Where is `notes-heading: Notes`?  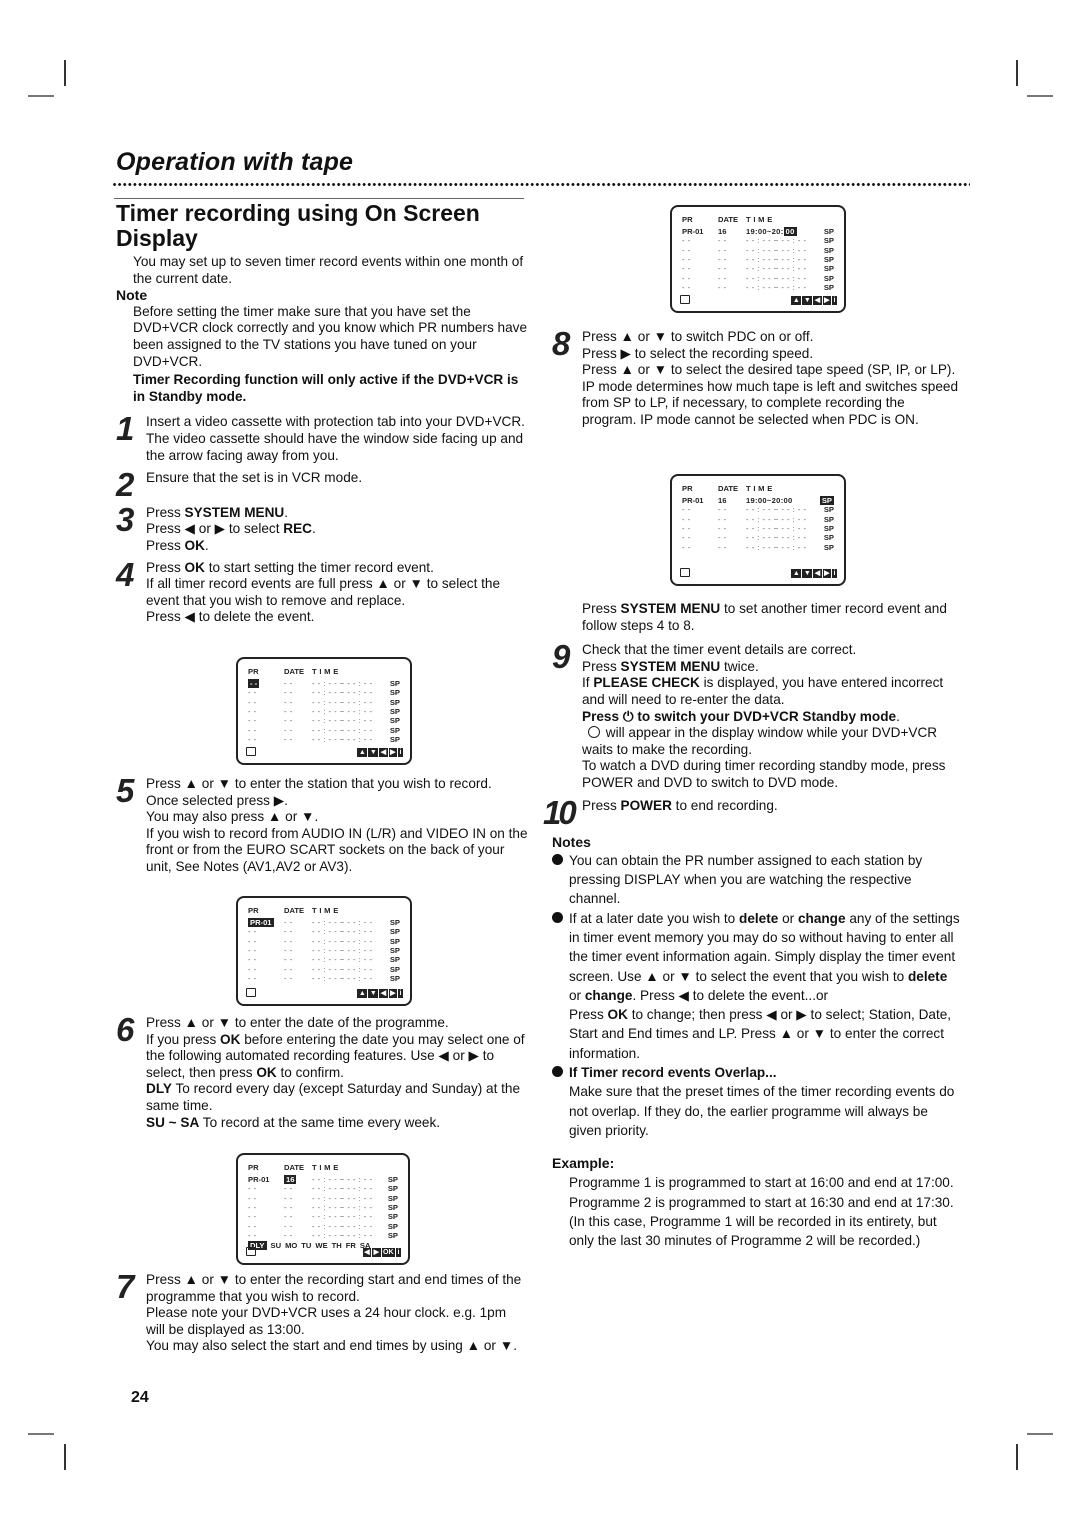
notes-heading: Notes is located at coordinates (571, 842).